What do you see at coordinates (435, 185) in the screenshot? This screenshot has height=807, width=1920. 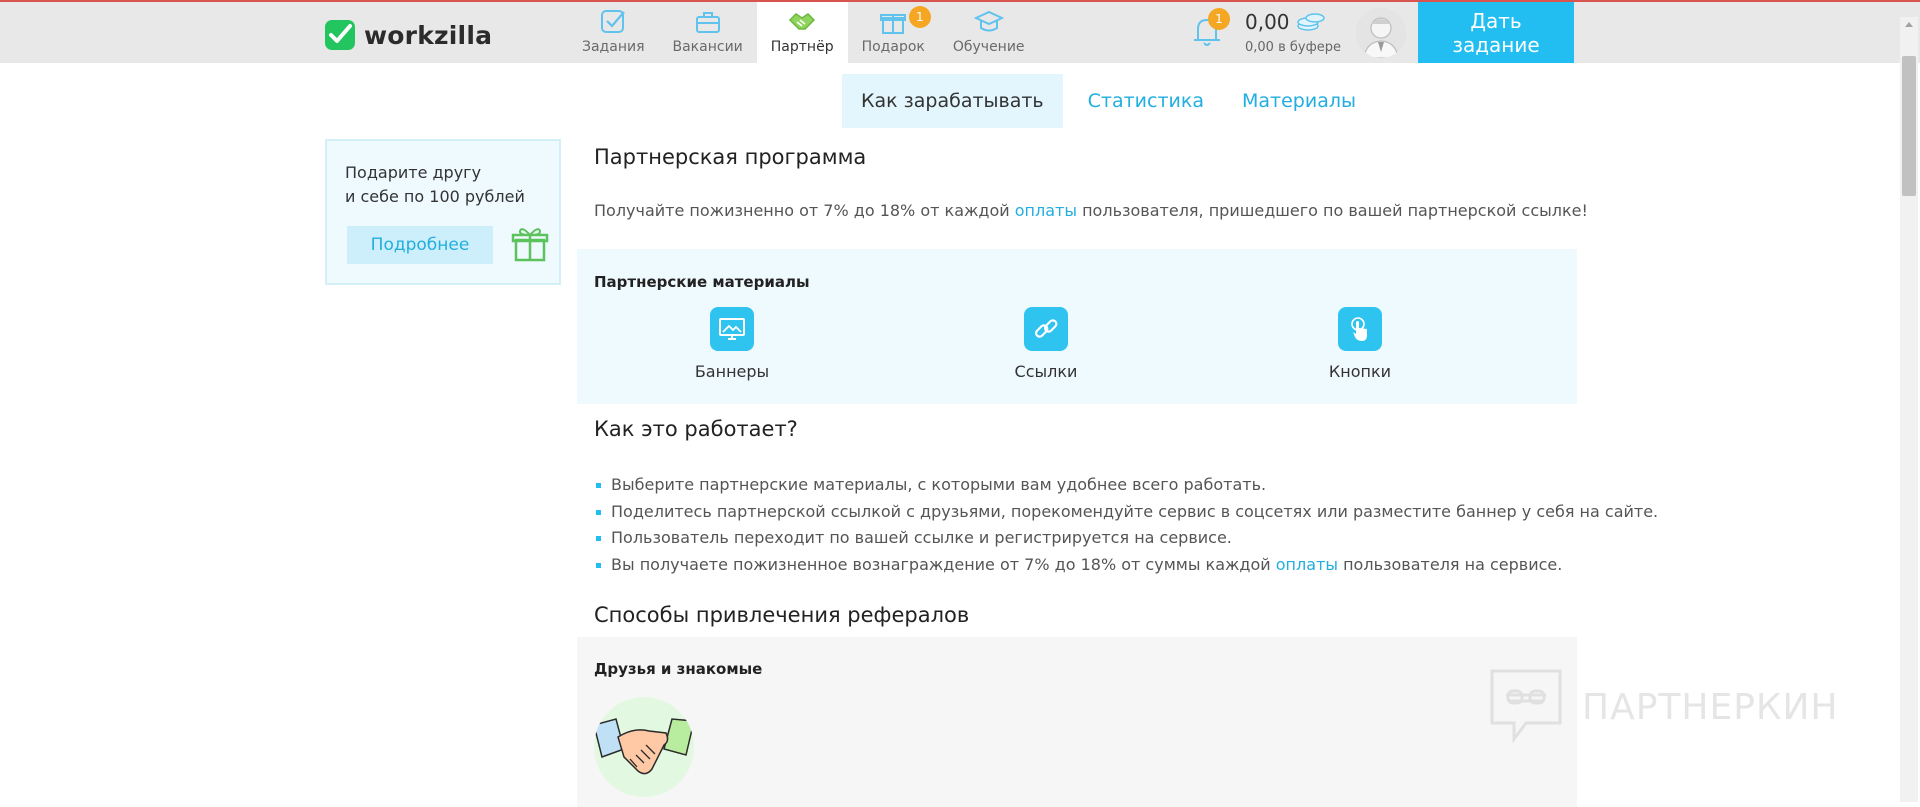 I see `promo-text: Подарите другу и себе по 100 рублей` at bounding box center [435, 185].